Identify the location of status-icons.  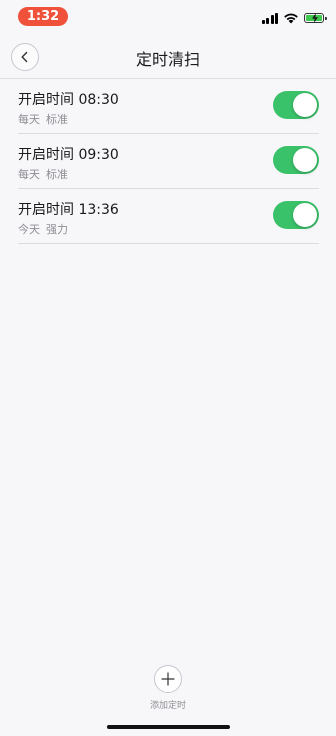
(294, 18).